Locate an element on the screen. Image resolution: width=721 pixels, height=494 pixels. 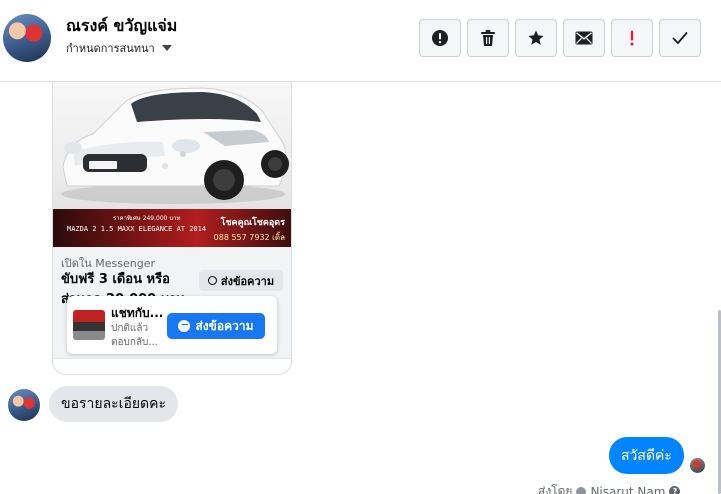
assign-conversation-dropdown: กำหนดการสนทนา is located at coordinates (119, 48).